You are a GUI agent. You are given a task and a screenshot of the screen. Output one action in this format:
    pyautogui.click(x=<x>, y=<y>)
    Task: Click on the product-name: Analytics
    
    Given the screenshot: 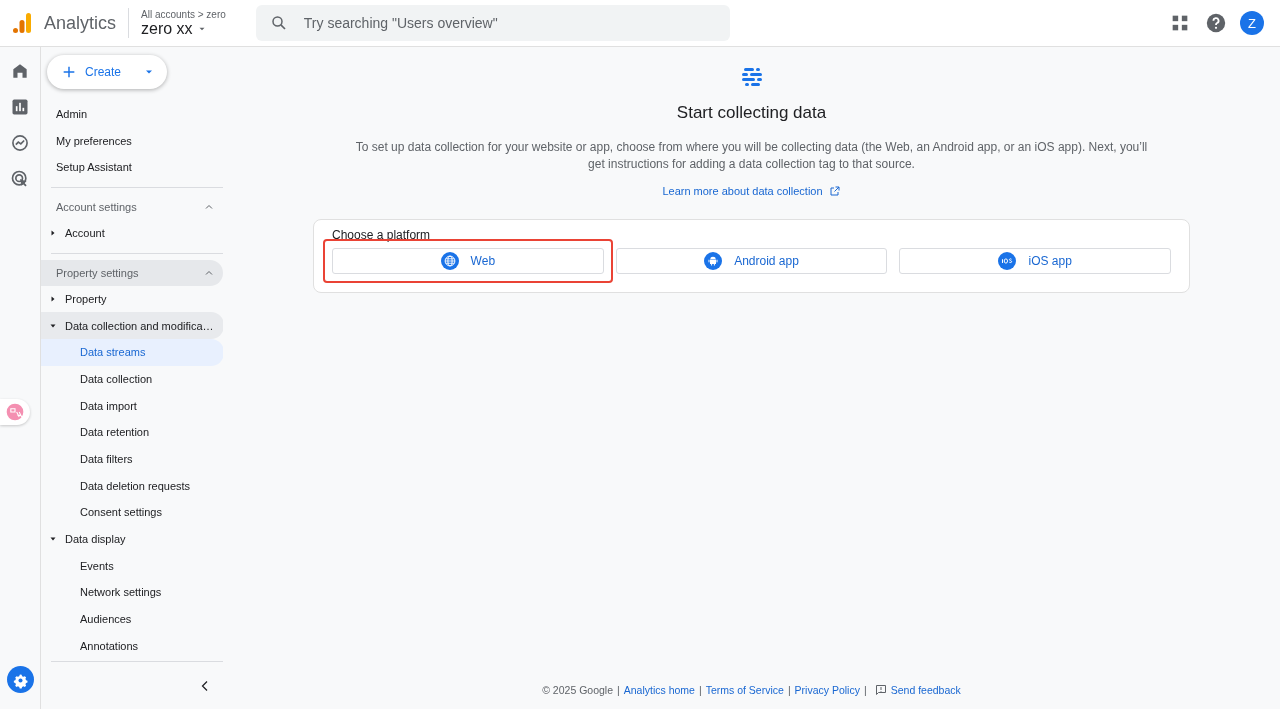 What is the action you would take?
    pyautogui.click(x=87, y=23)
    